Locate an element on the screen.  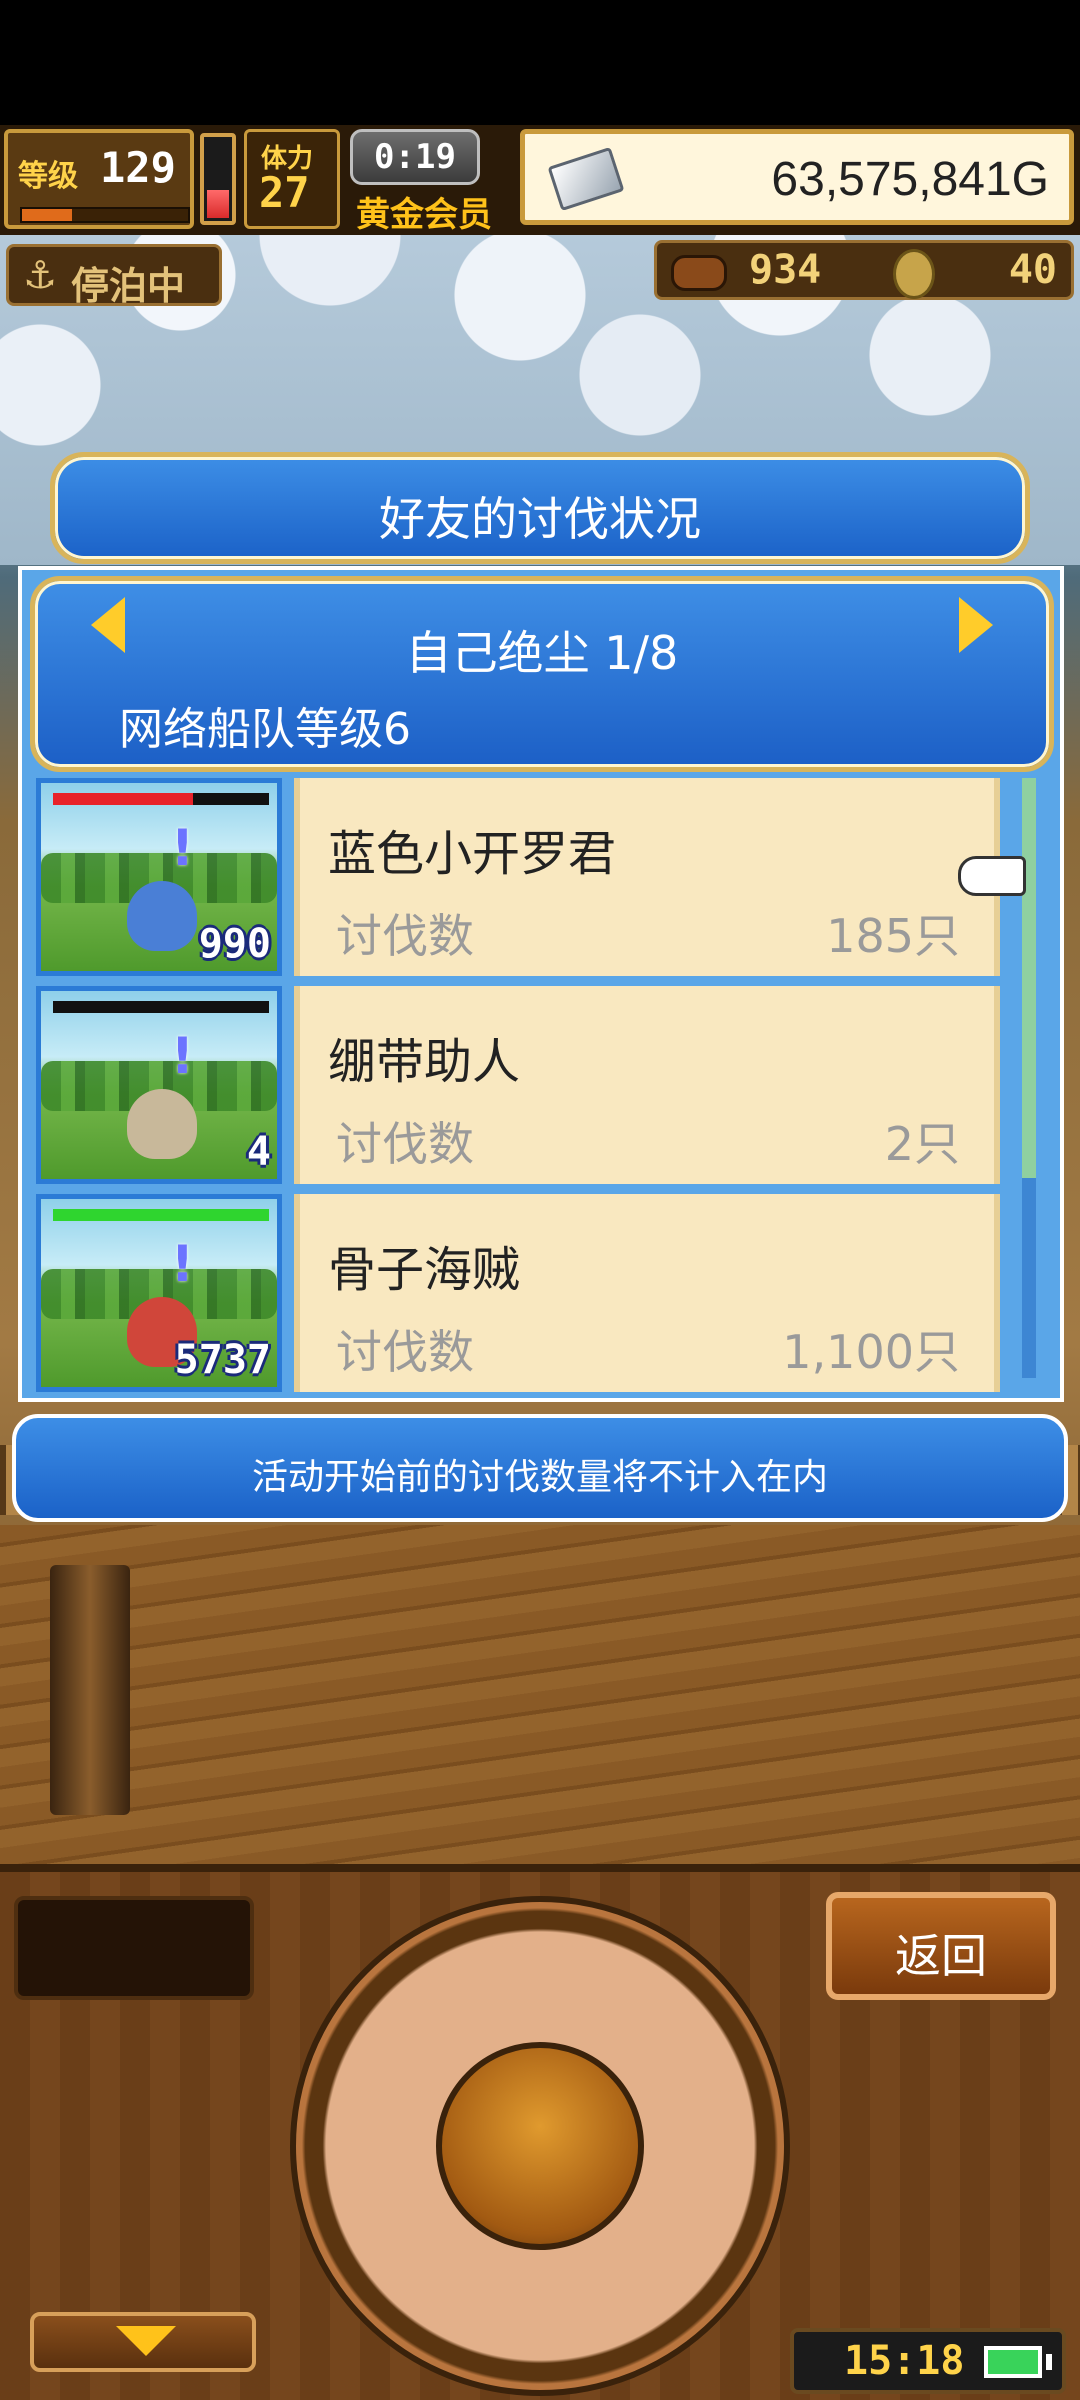
monster-badge: 990 is located at coordinates (234, 944).